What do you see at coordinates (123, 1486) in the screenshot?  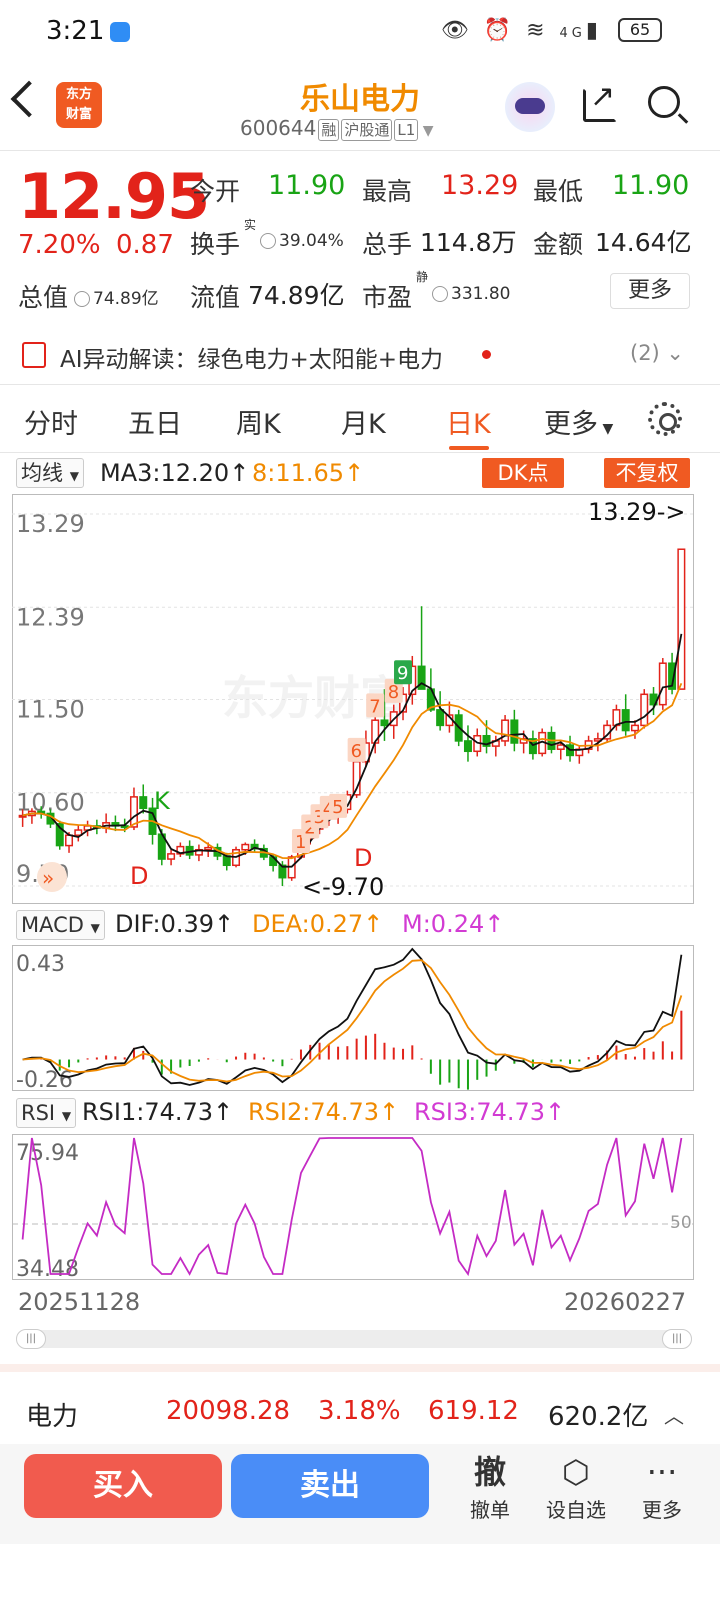 I see `buy-button: 买入` at bounding box center [123, 1486].